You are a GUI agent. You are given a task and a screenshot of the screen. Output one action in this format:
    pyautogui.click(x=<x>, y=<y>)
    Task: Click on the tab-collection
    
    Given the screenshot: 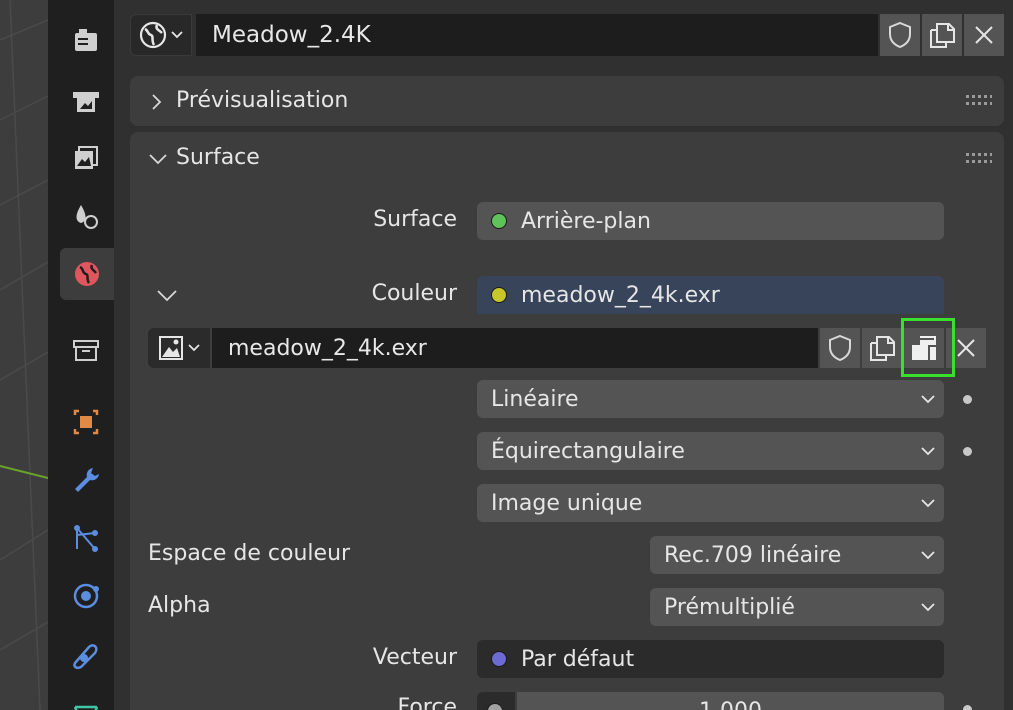 What is the action you would take?
    pyautogui.click(x=86, y=350)
    